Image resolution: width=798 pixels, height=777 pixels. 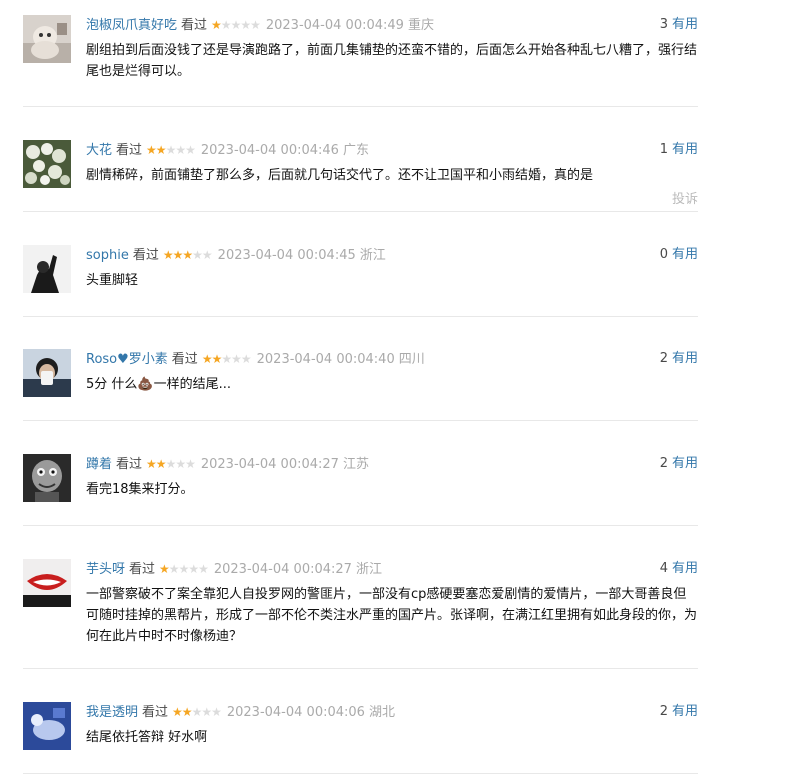 What do you see at coordinates (127, 359) in the screenshot?
I see `username-link: Roso♥罗小素` at bounding box center [127, 359].